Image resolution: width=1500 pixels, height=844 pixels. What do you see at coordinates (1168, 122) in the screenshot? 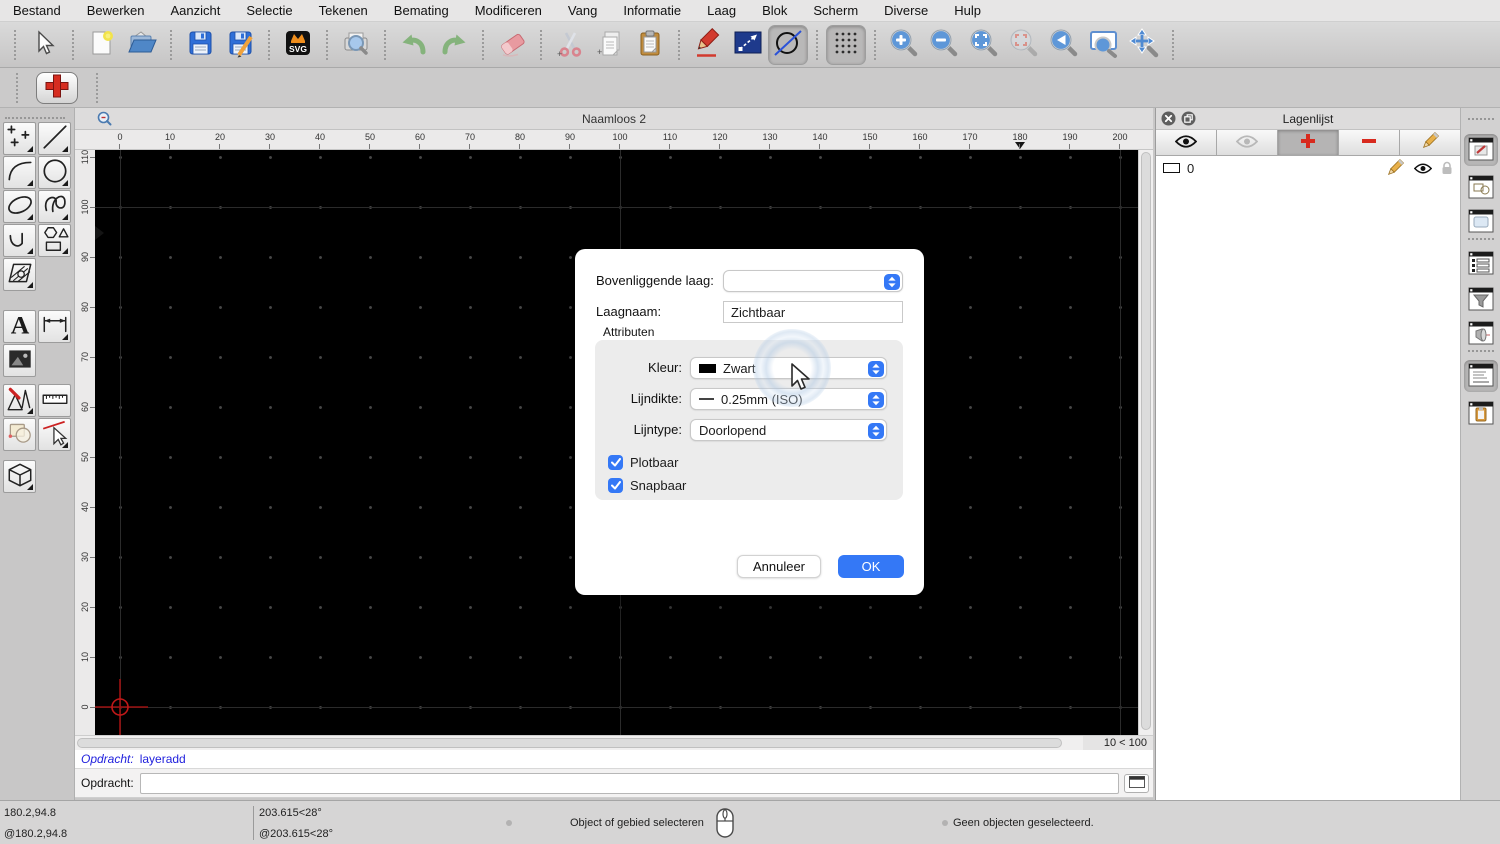
I see `close-icon` at bounding box center [1168, 122].